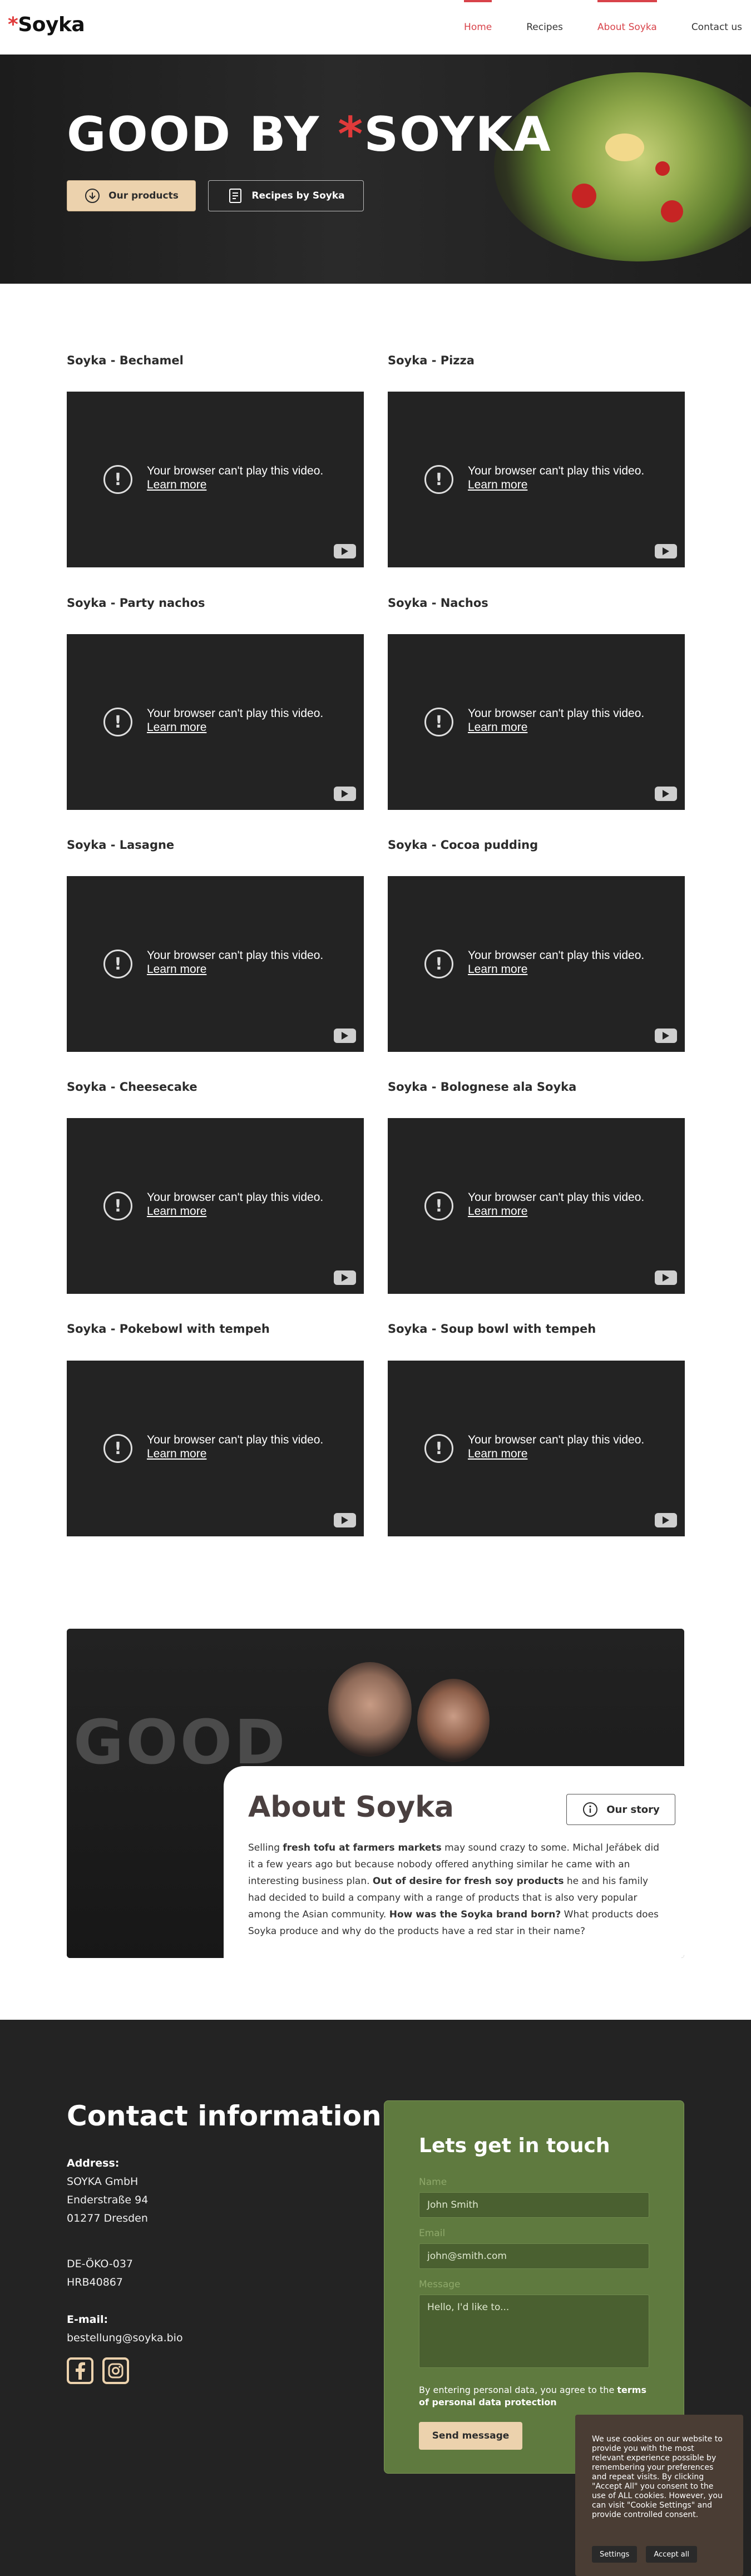  What do you see at coordinates (544, 28) in the screenshot?
I see `nav-item-recipes: Recipes` at bounding box center [544, 28].